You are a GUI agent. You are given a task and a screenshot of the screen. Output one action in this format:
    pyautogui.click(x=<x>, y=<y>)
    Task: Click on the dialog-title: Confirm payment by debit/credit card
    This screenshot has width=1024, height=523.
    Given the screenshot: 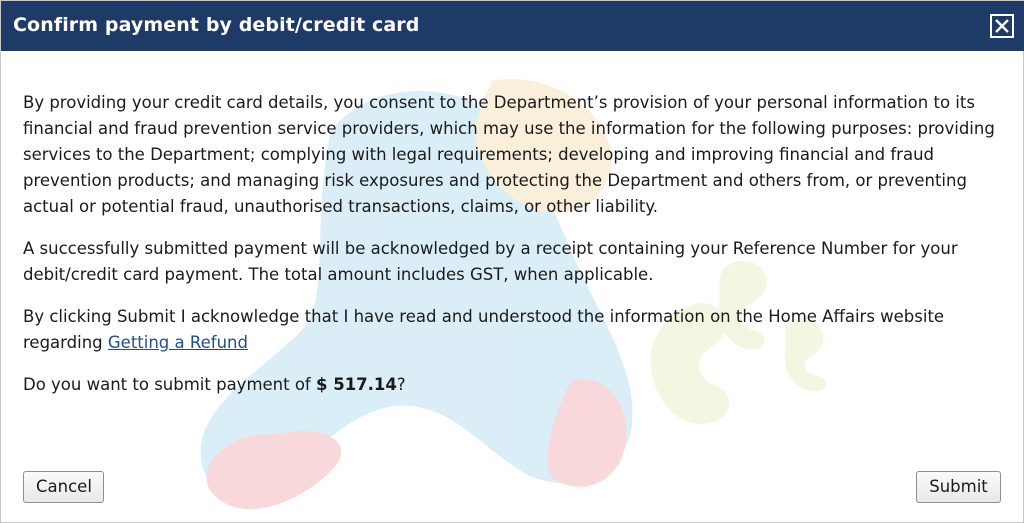 What is the action you would take?
    pyautogui.click(x=216, y=25)
    